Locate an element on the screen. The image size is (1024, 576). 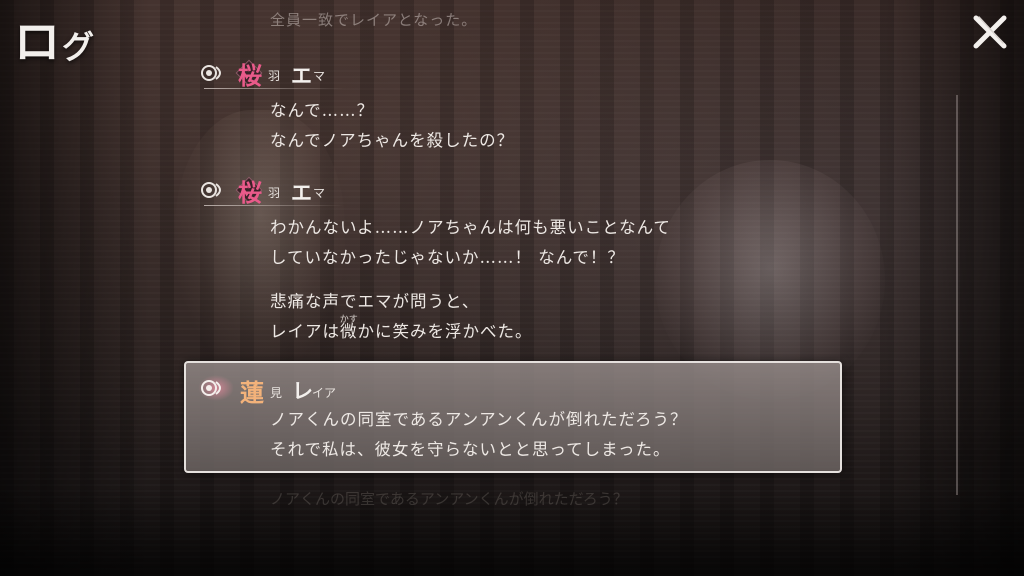
dialogue-text: なんで……？ なんでノアちゃんを殺したの？ is located at coordinates (555, 126).